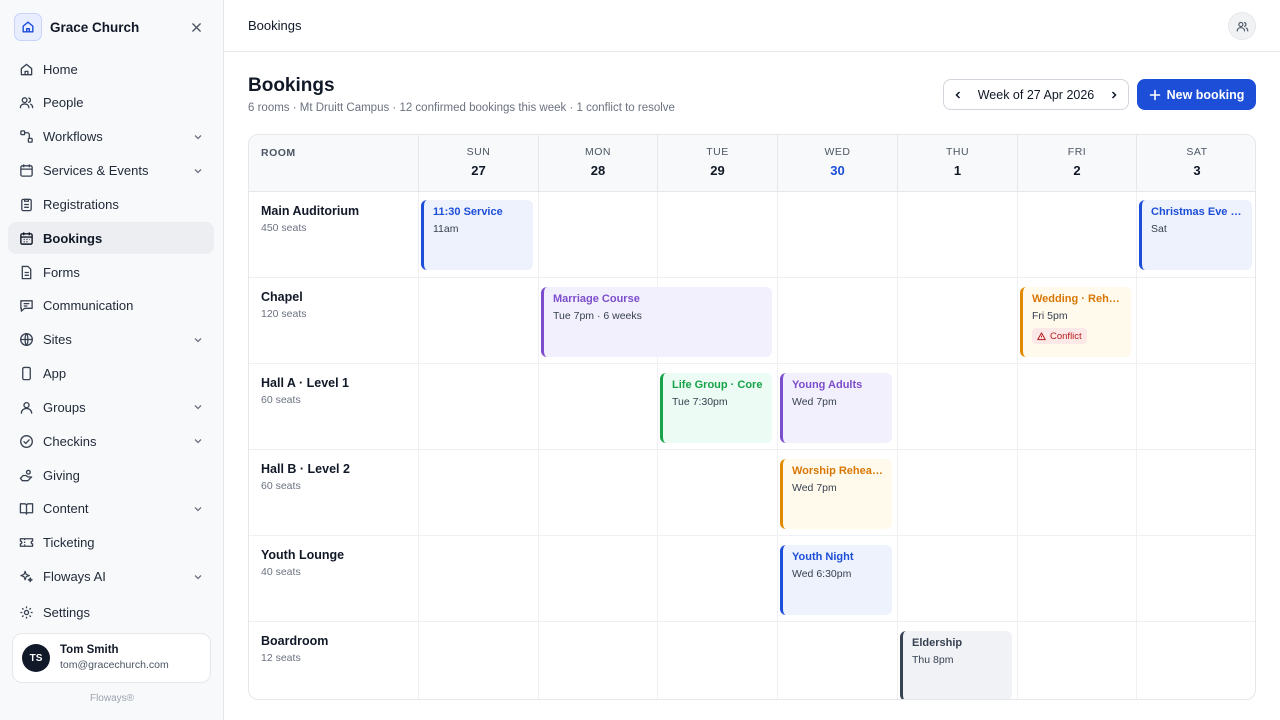 Image resolution: width=1280 pixels, height=720 pixels. What do you see at coordinates (111, 658) in the screenshot?
I see `user-profile-card: TS Tom Smith tom@gracechurch.com` at bounding box center [111, 658].